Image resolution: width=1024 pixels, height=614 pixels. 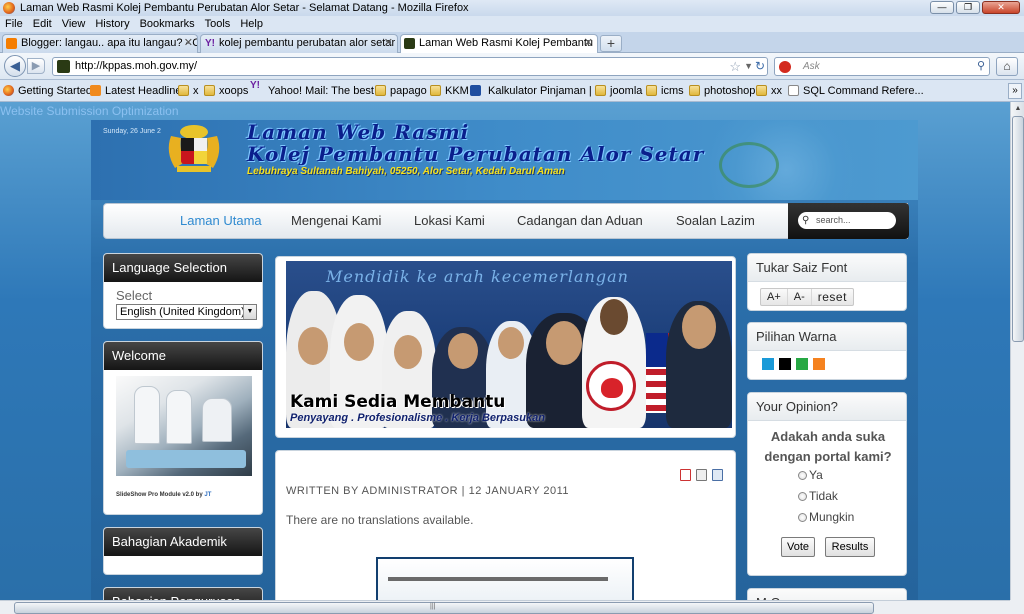 I want to click on horizontal-scroll-thumb, so click(x=444, y=608).